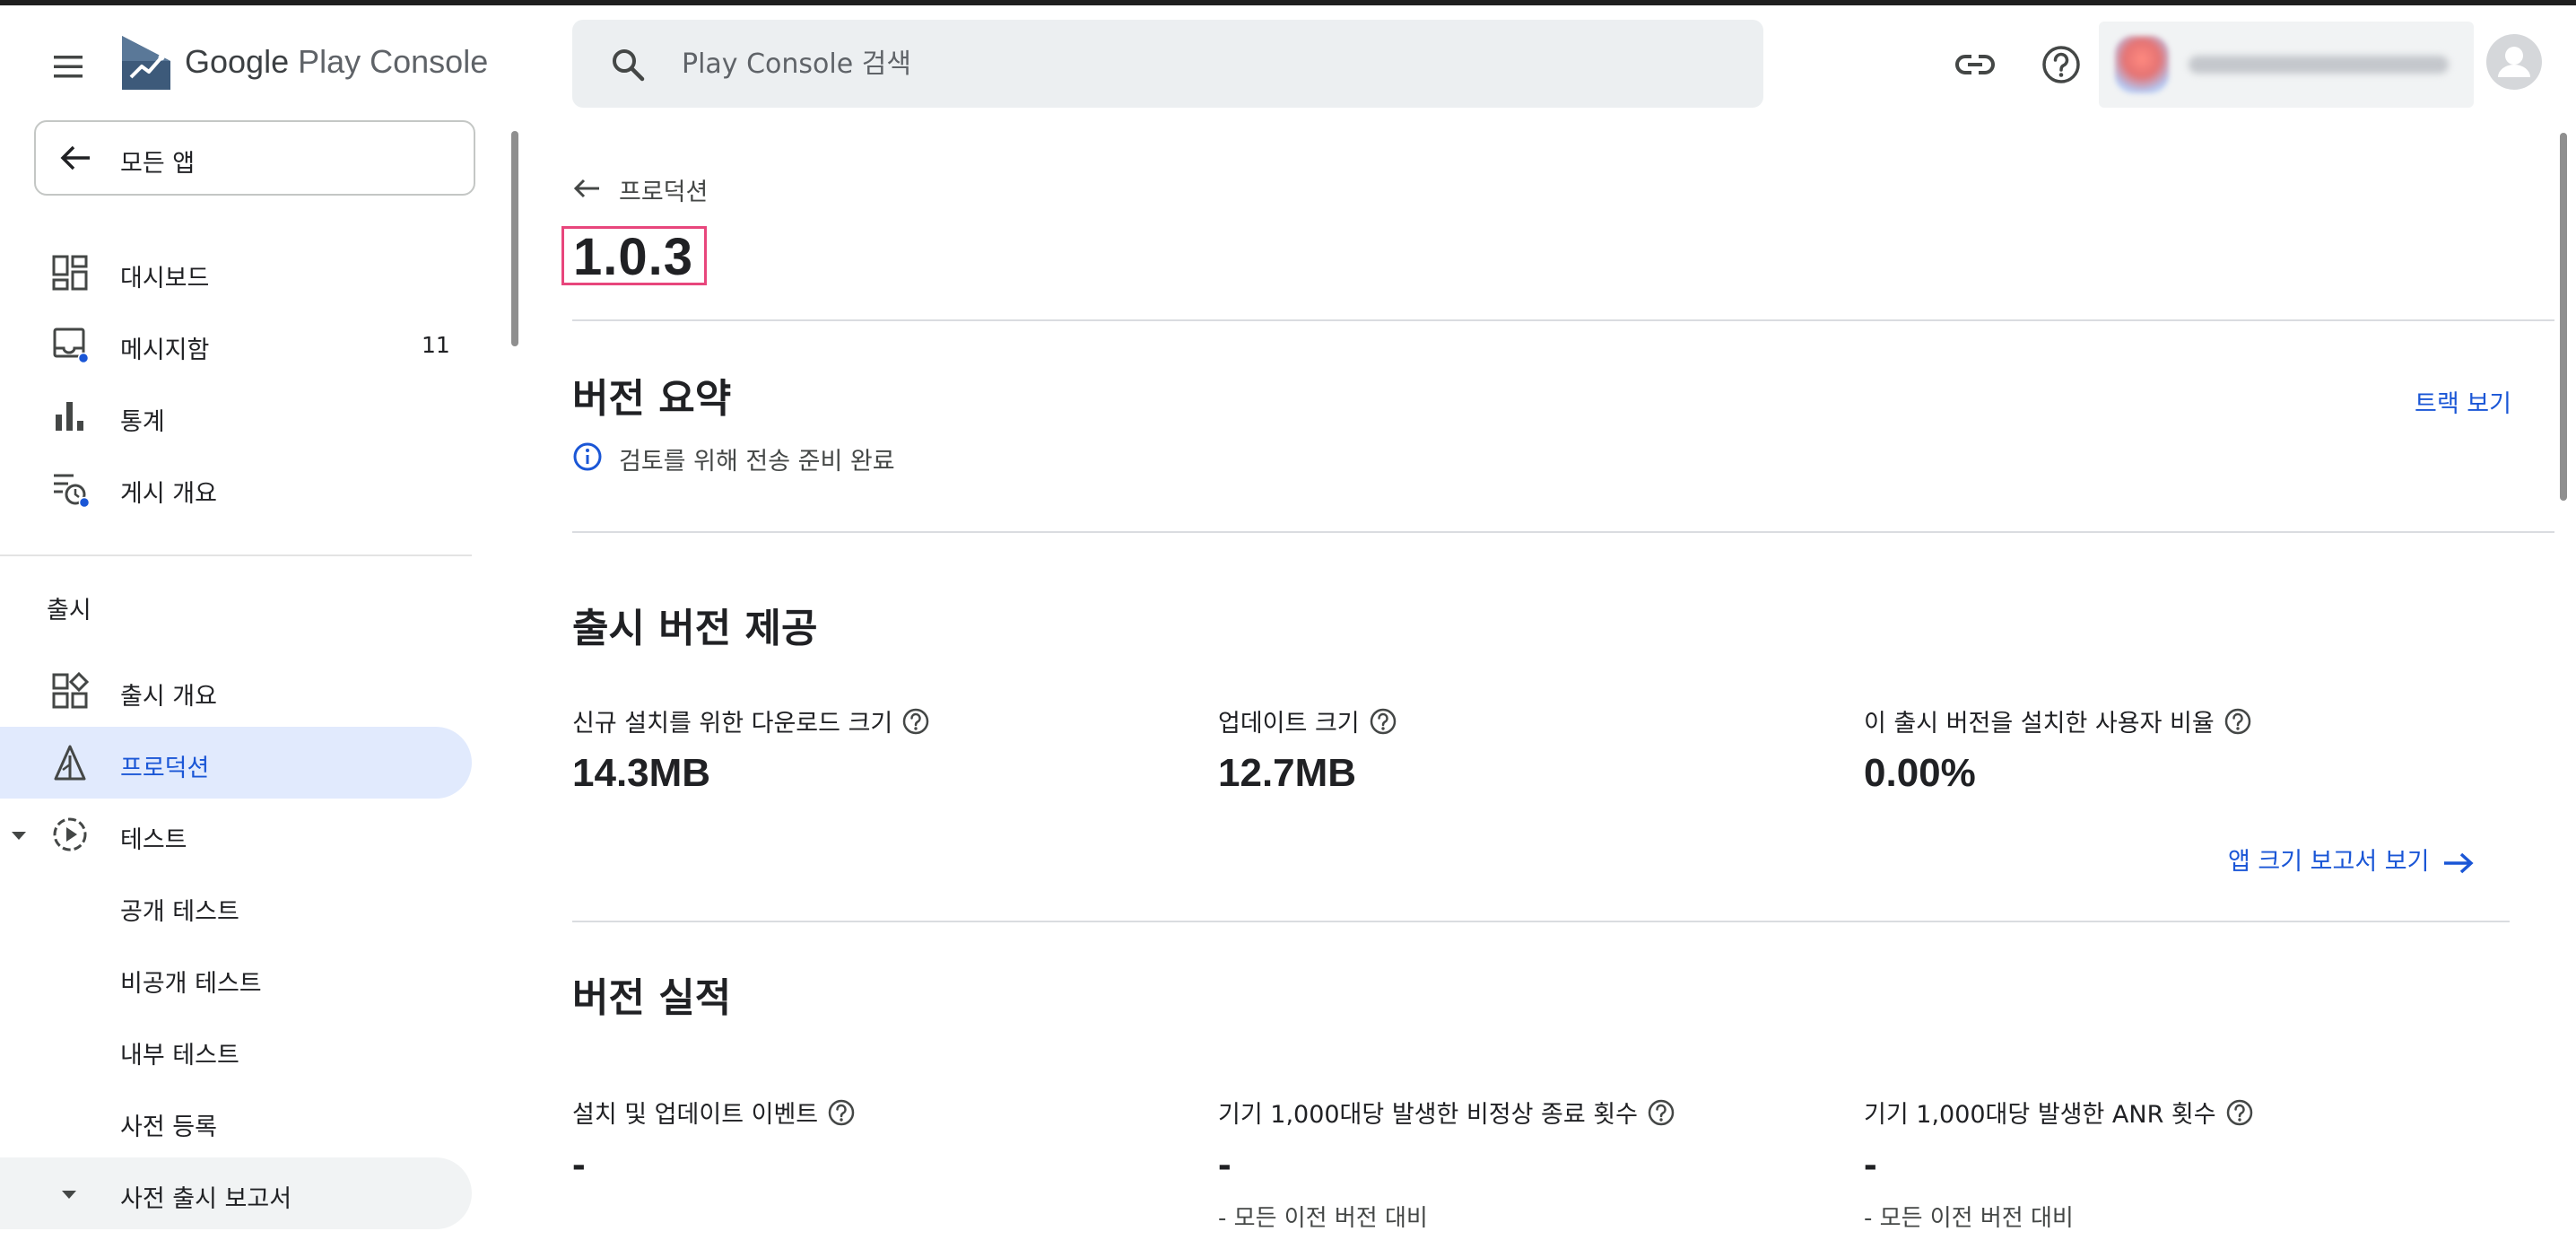 This screenshot has height=1240, width=2576. Describe the element at coordinates (254, 158) in the screenshot. I see `all-apps-button: 모든 앱` at that location.